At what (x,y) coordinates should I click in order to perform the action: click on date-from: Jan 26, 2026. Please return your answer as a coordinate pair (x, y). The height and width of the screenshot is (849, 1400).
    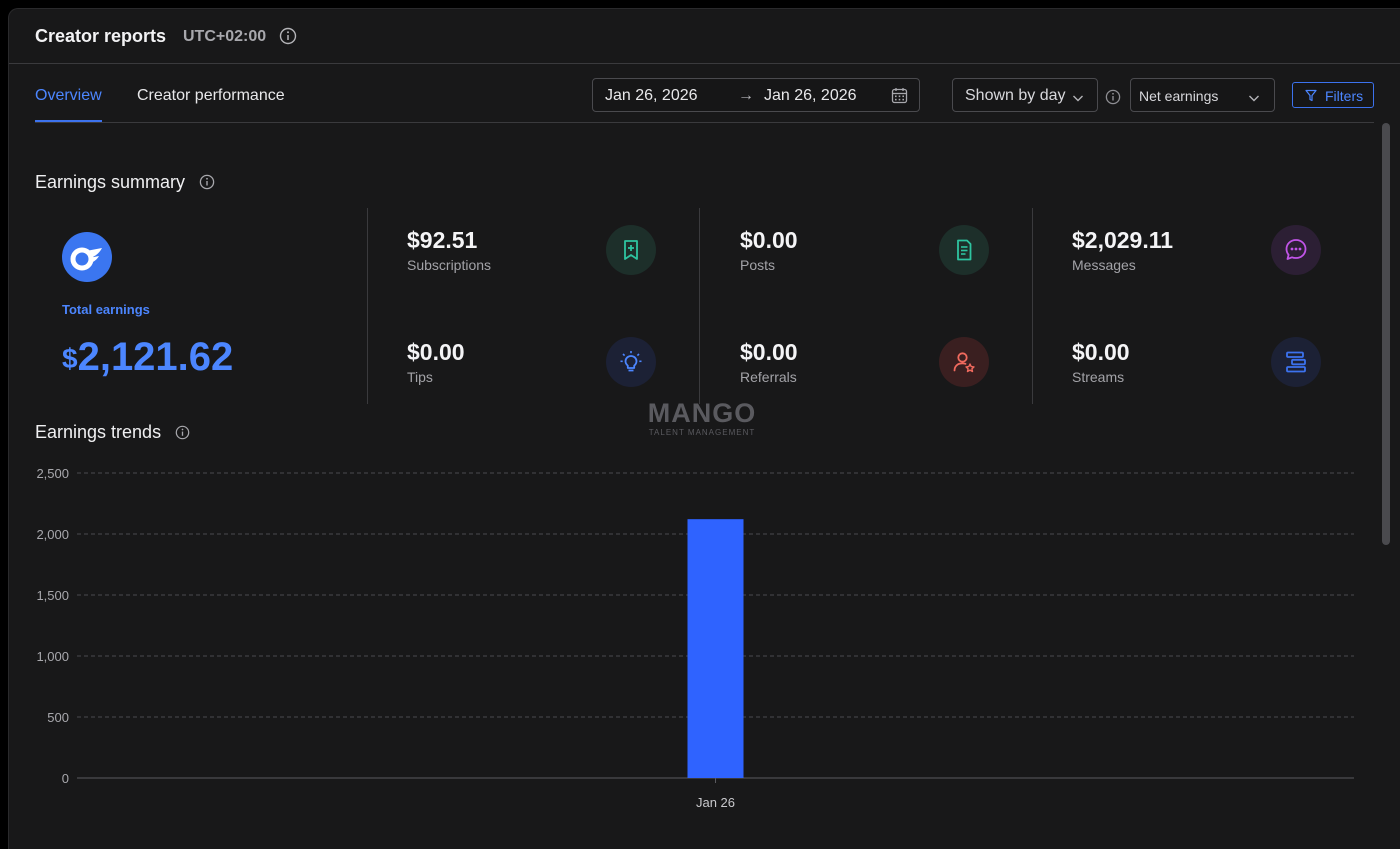
    Looking at the image, I should click on (651, 95).